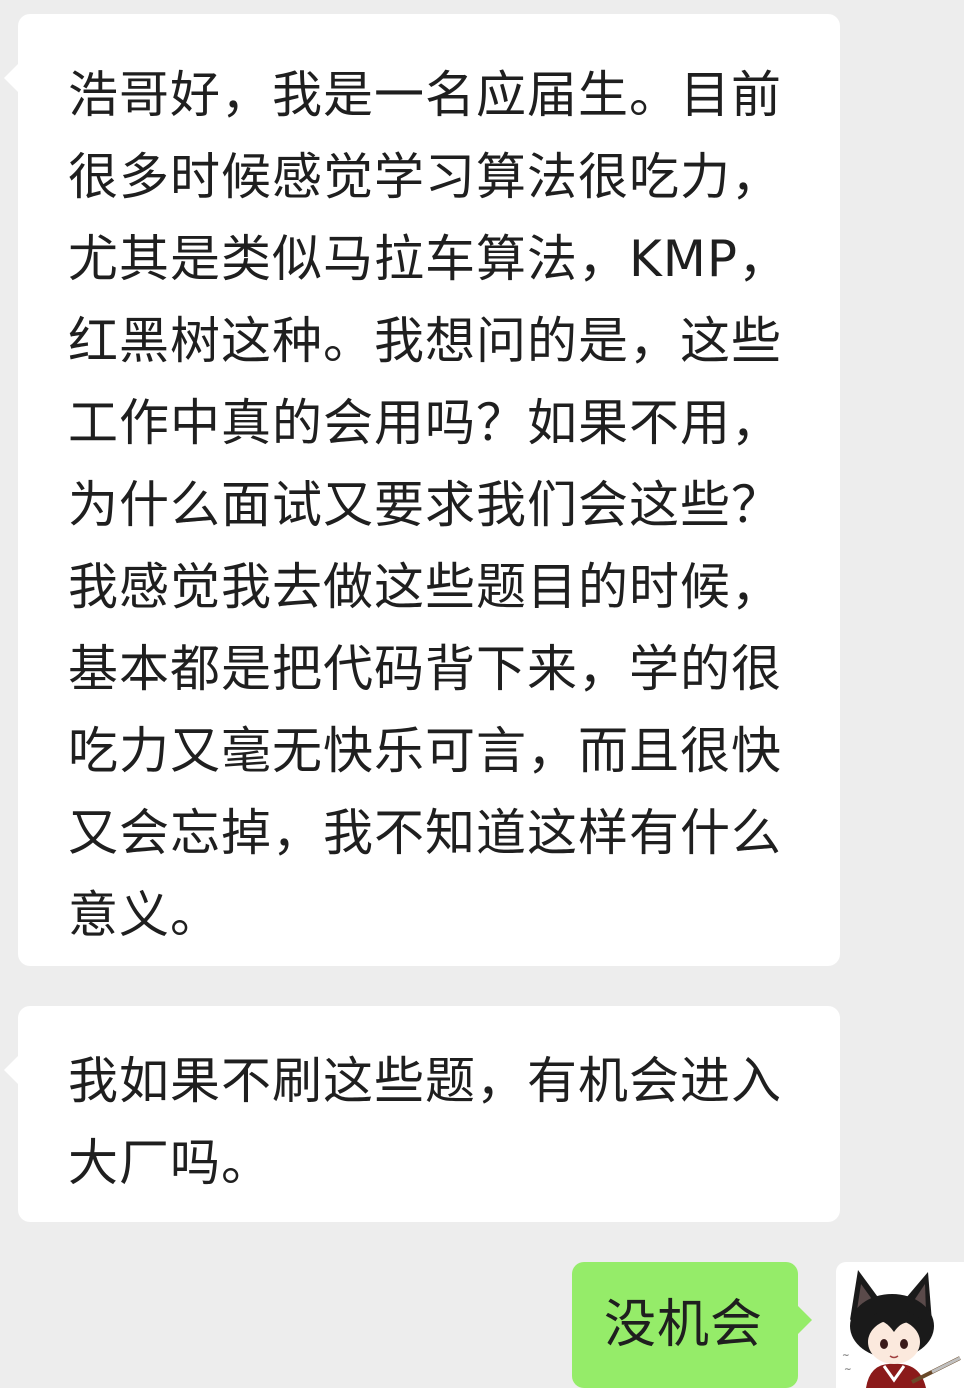 The height and width of the screenshot is (1388, 964). I want to click on outgoing-message-bubble: 没机会, so click(692, 1325).